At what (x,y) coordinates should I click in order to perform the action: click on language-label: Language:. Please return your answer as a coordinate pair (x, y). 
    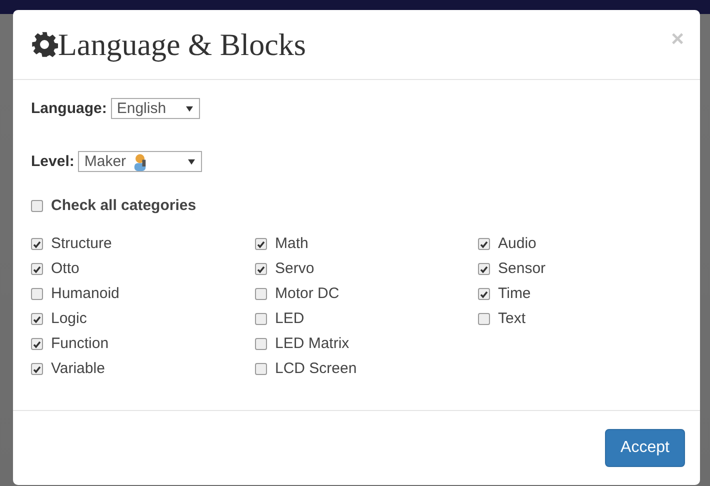
    Looking at the image, I should click on (69, 108).